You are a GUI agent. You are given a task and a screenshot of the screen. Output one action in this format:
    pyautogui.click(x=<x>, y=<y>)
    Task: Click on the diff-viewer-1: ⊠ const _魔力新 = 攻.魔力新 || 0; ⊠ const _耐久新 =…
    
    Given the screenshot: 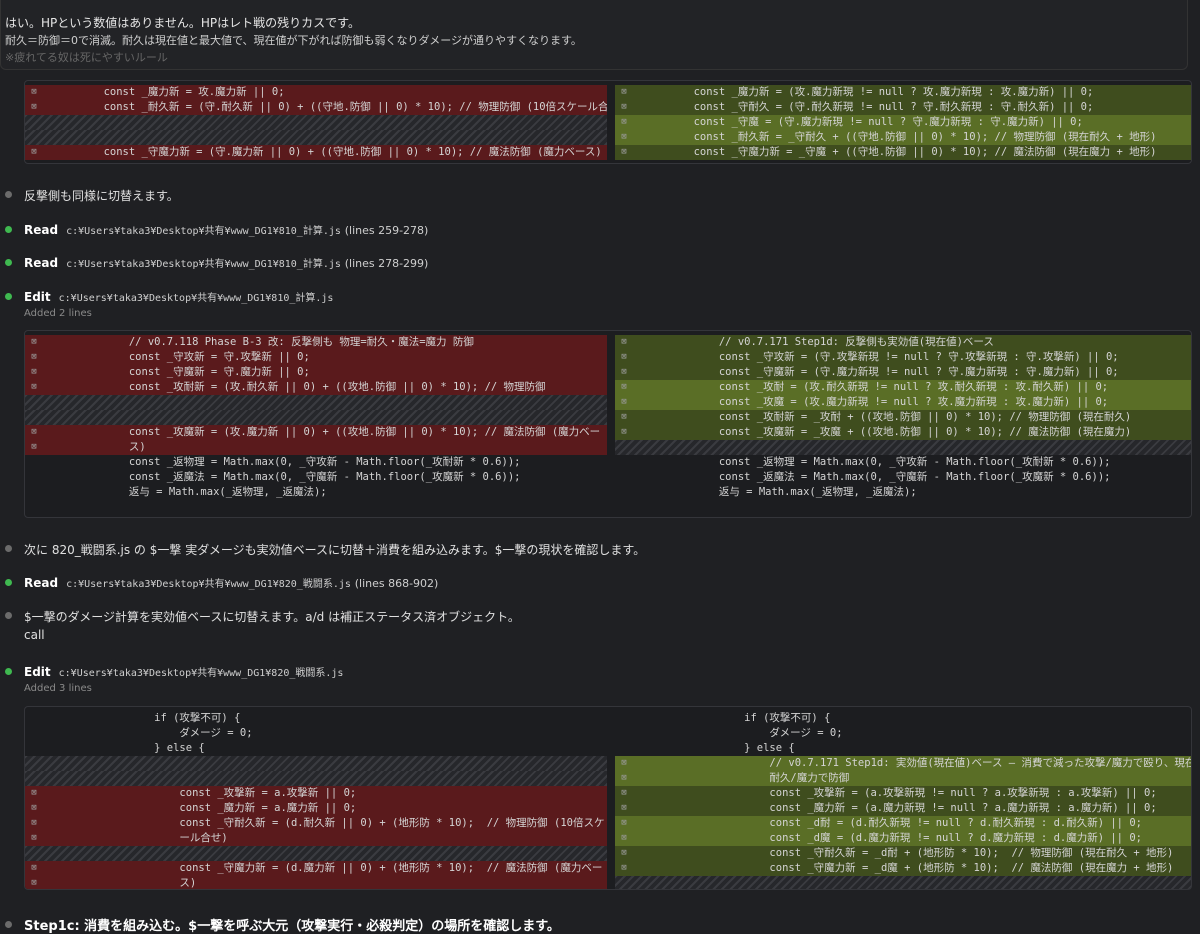 What is the action you would take?
    pyautogui.click(x=608, y=122)
    